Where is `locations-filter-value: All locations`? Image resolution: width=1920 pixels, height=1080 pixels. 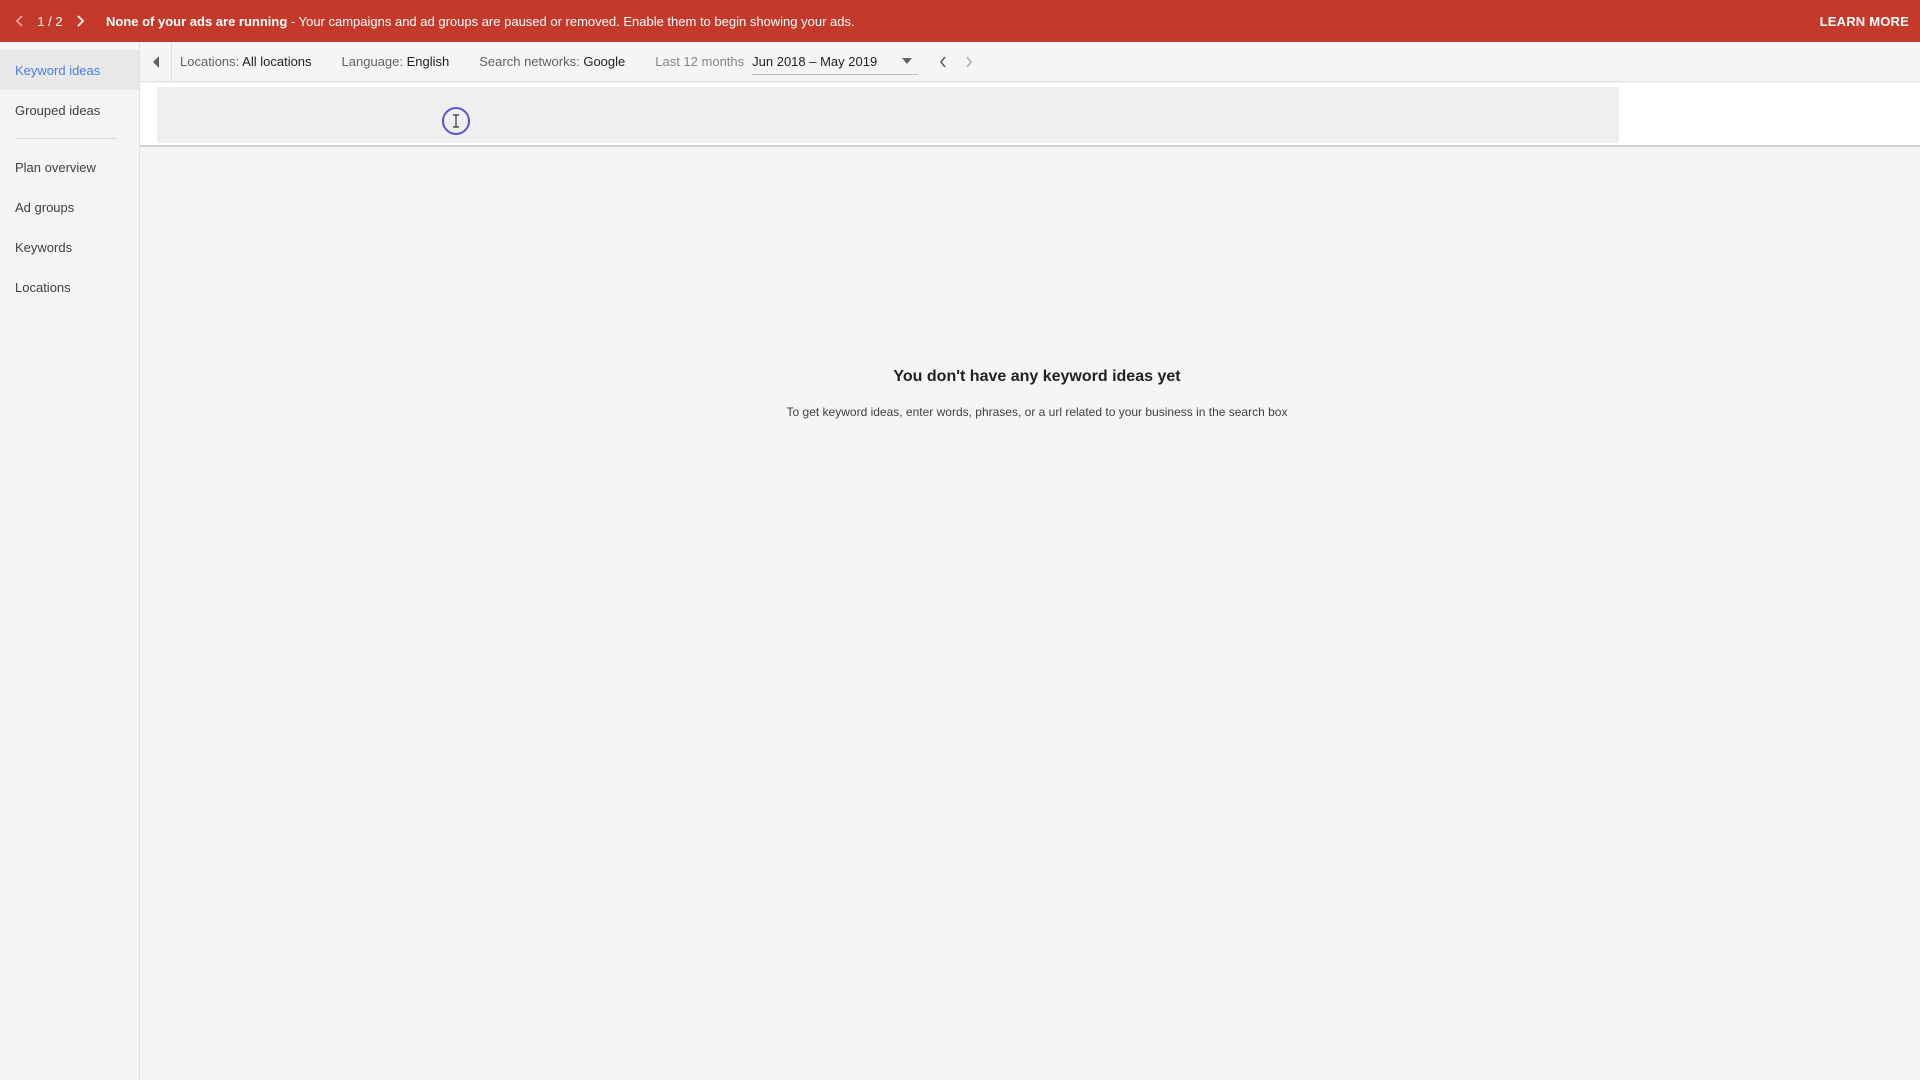 locations-filter-value: All locations is located at coordinates (277, 61).